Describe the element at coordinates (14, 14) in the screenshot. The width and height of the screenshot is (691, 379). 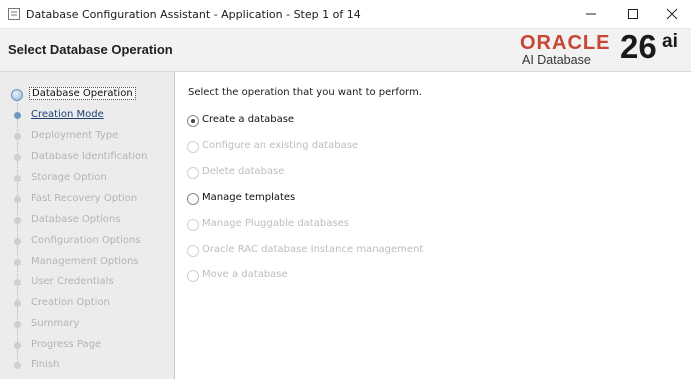
I see `app-icon` at that location.